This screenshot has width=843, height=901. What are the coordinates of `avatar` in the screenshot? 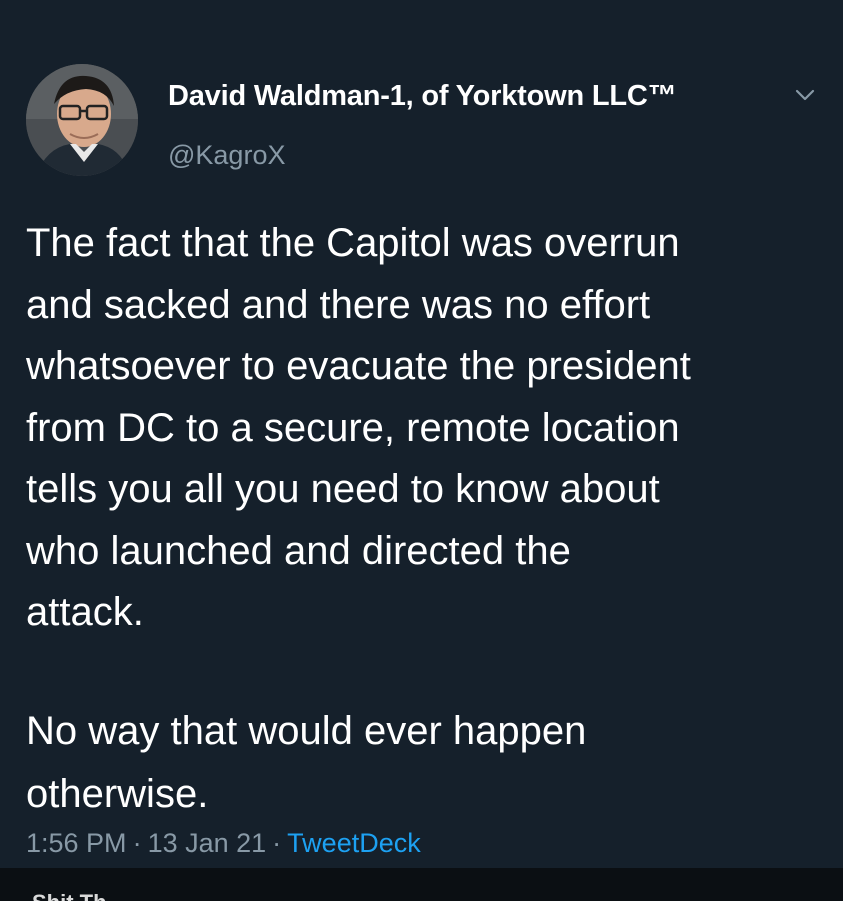 It's located at (82, 120).